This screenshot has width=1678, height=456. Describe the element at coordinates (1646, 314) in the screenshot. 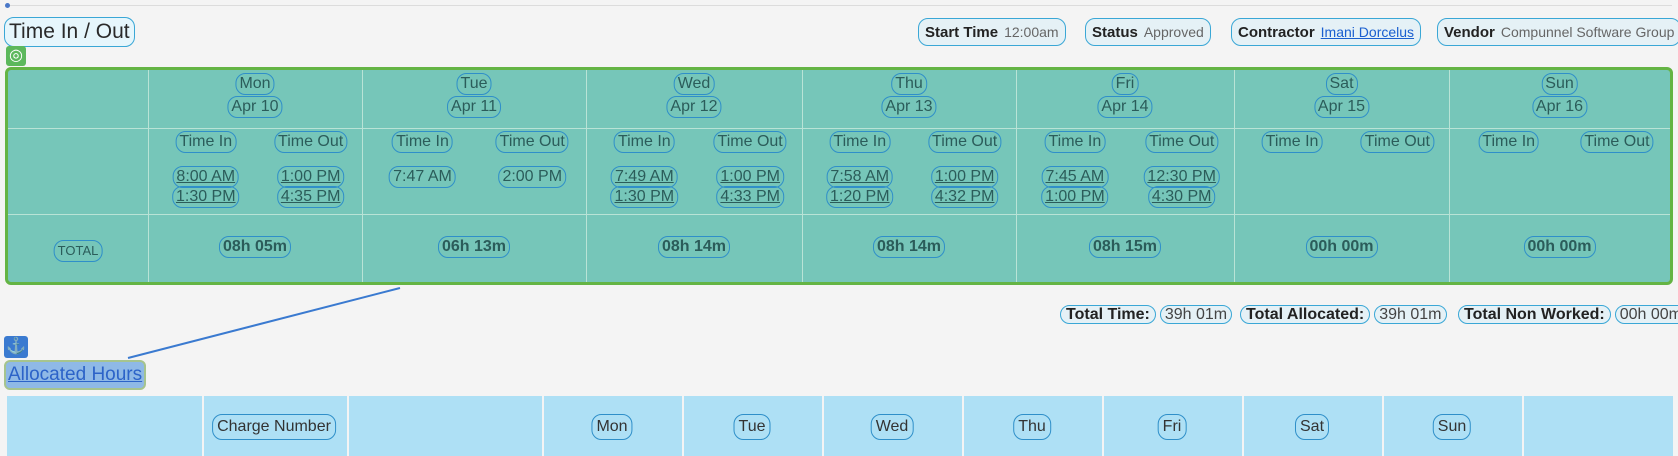

I see `total-non-worked-value: 00h 00m` at that location.